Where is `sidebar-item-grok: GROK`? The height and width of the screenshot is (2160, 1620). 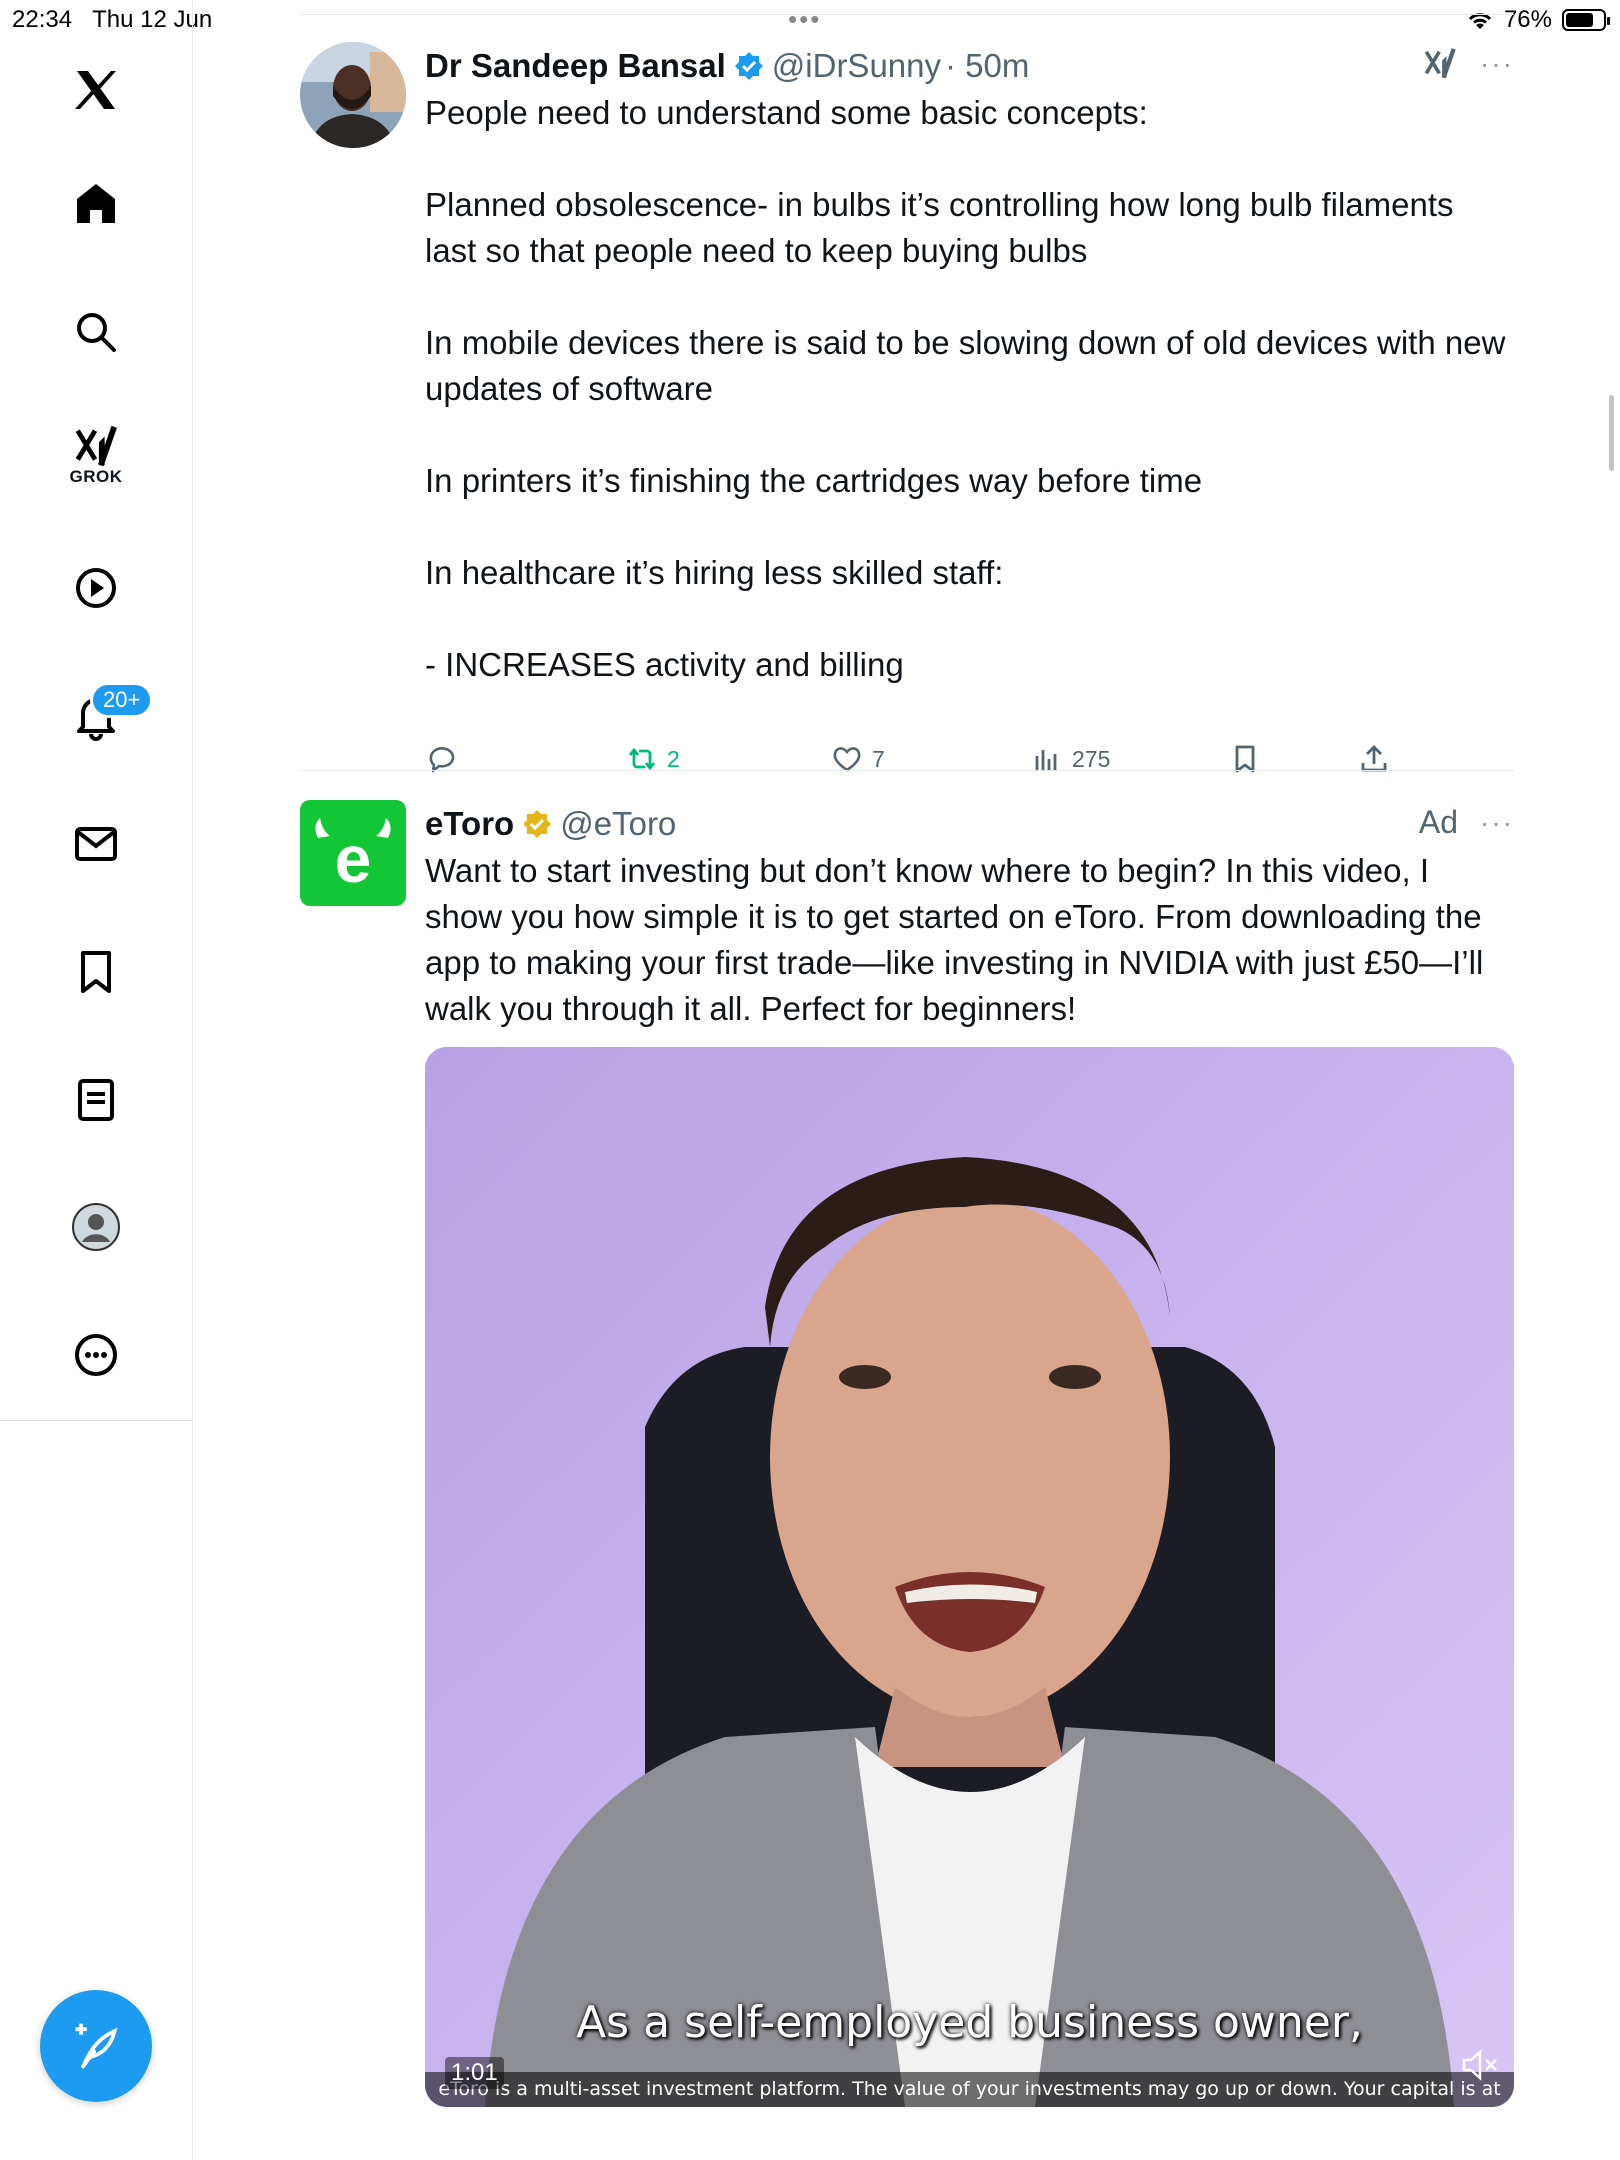
sidebar-item-grok: GROK is located at coordinates (96, 455).